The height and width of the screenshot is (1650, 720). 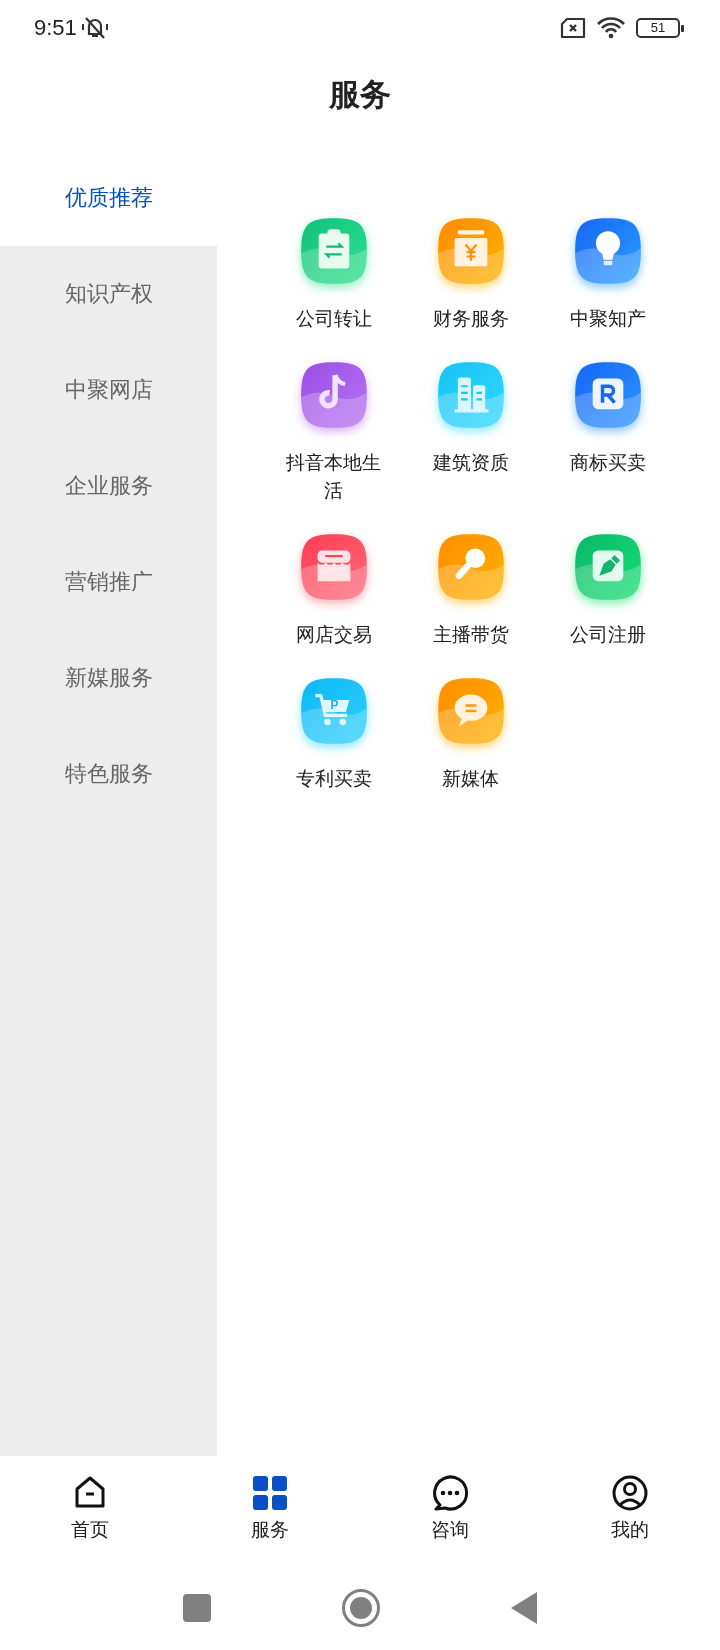 I want to click on chat-icon, so click(x=450, y=1493).